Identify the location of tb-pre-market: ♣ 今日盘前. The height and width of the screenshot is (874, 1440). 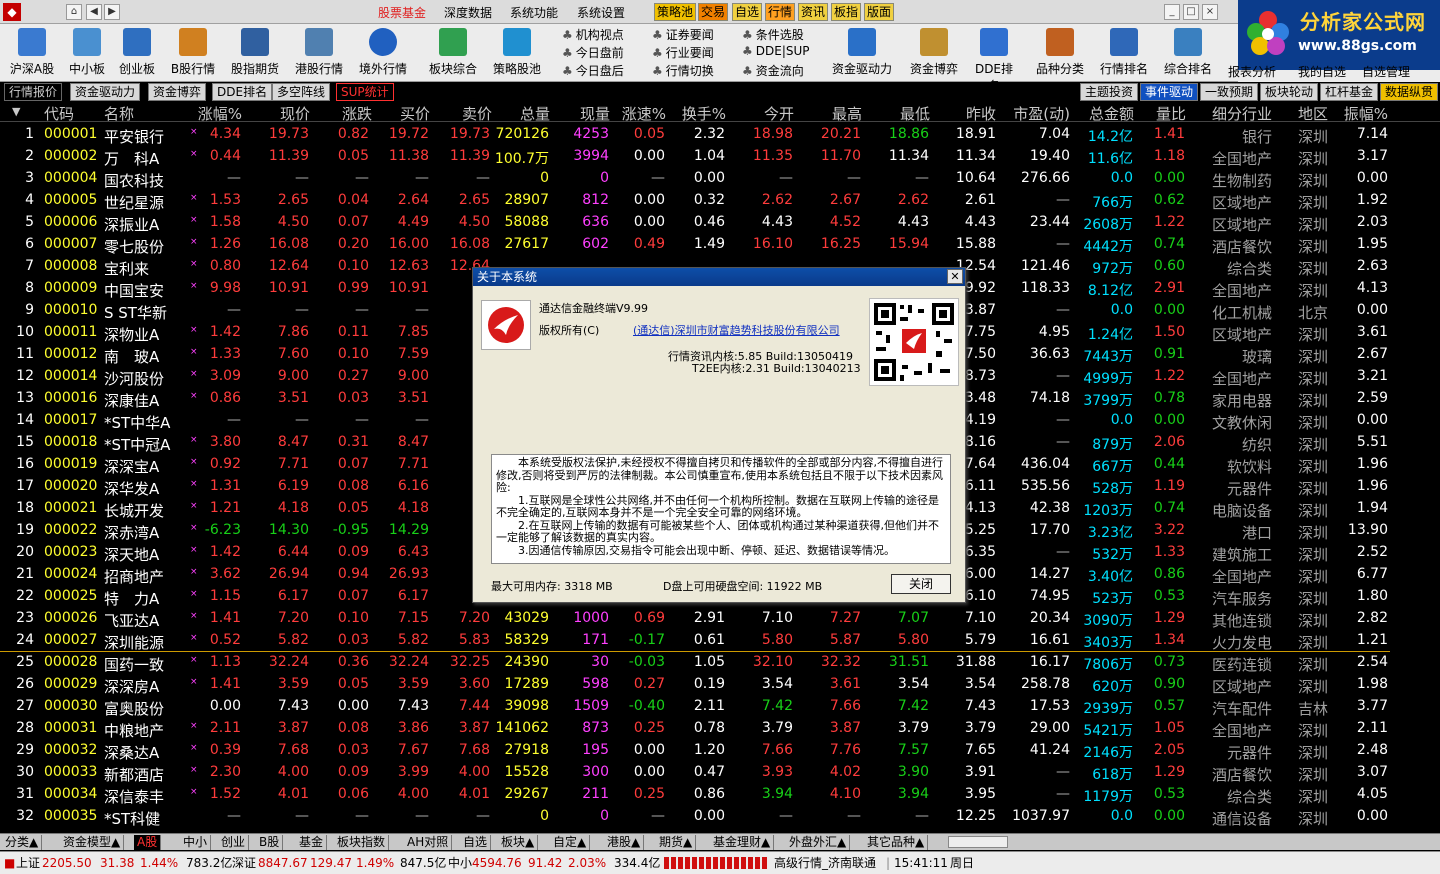
(593, 52).